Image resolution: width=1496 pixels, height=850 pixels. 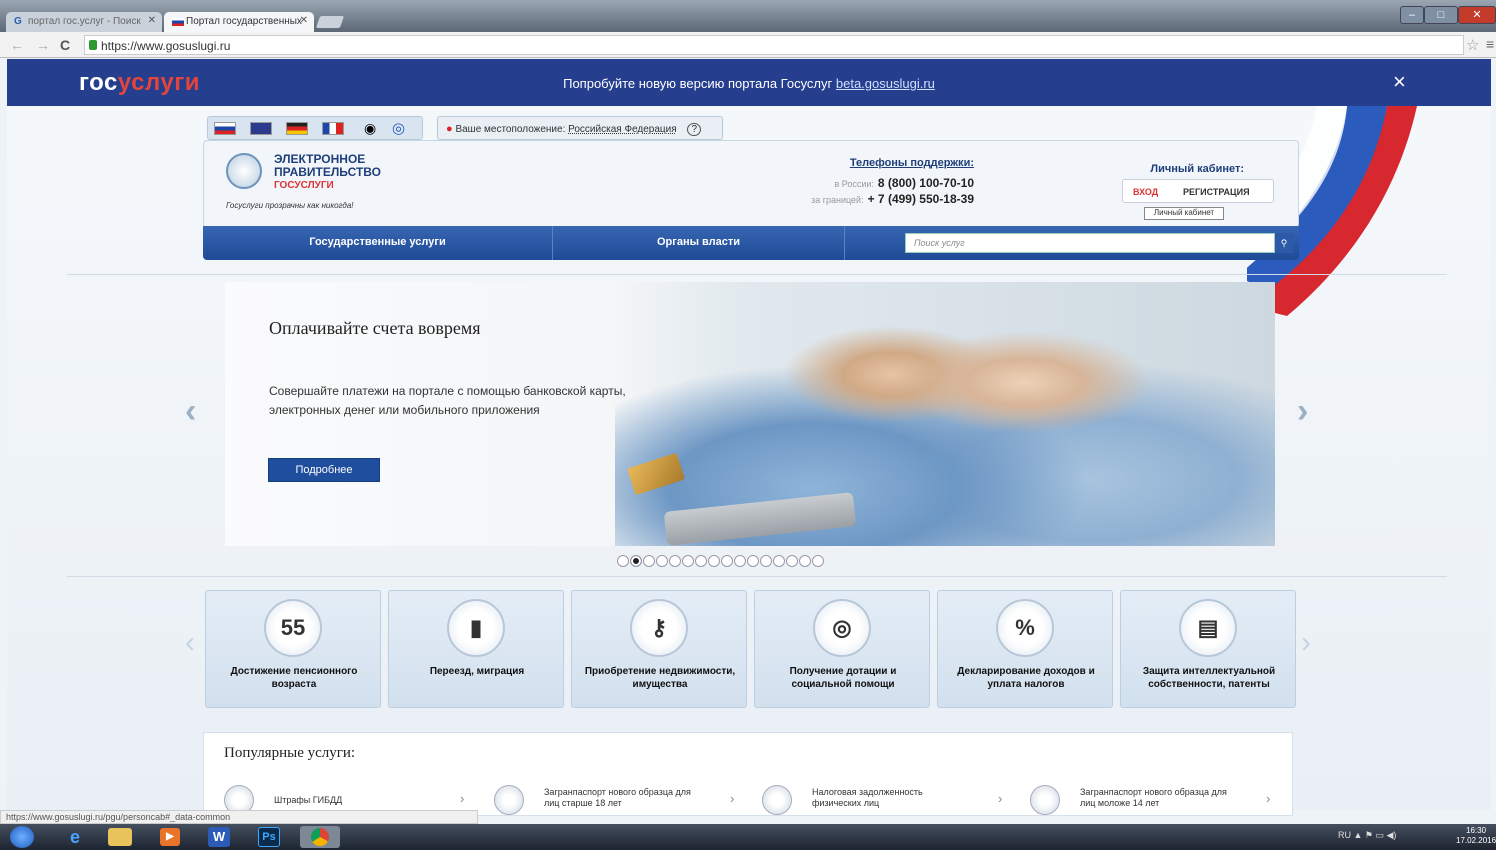 What do you see at coordinates (1090, 243) in the screenshot?
I see `search-input: Поиск услуг` at bounding box center [1090, 243].